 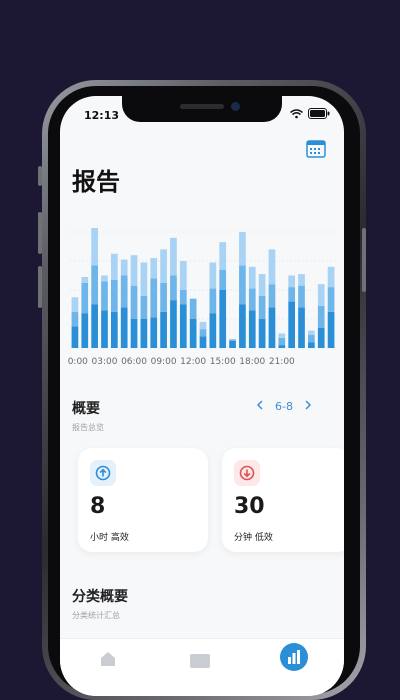 I want to click on phone-volume-down, so click(x=40, y=287).